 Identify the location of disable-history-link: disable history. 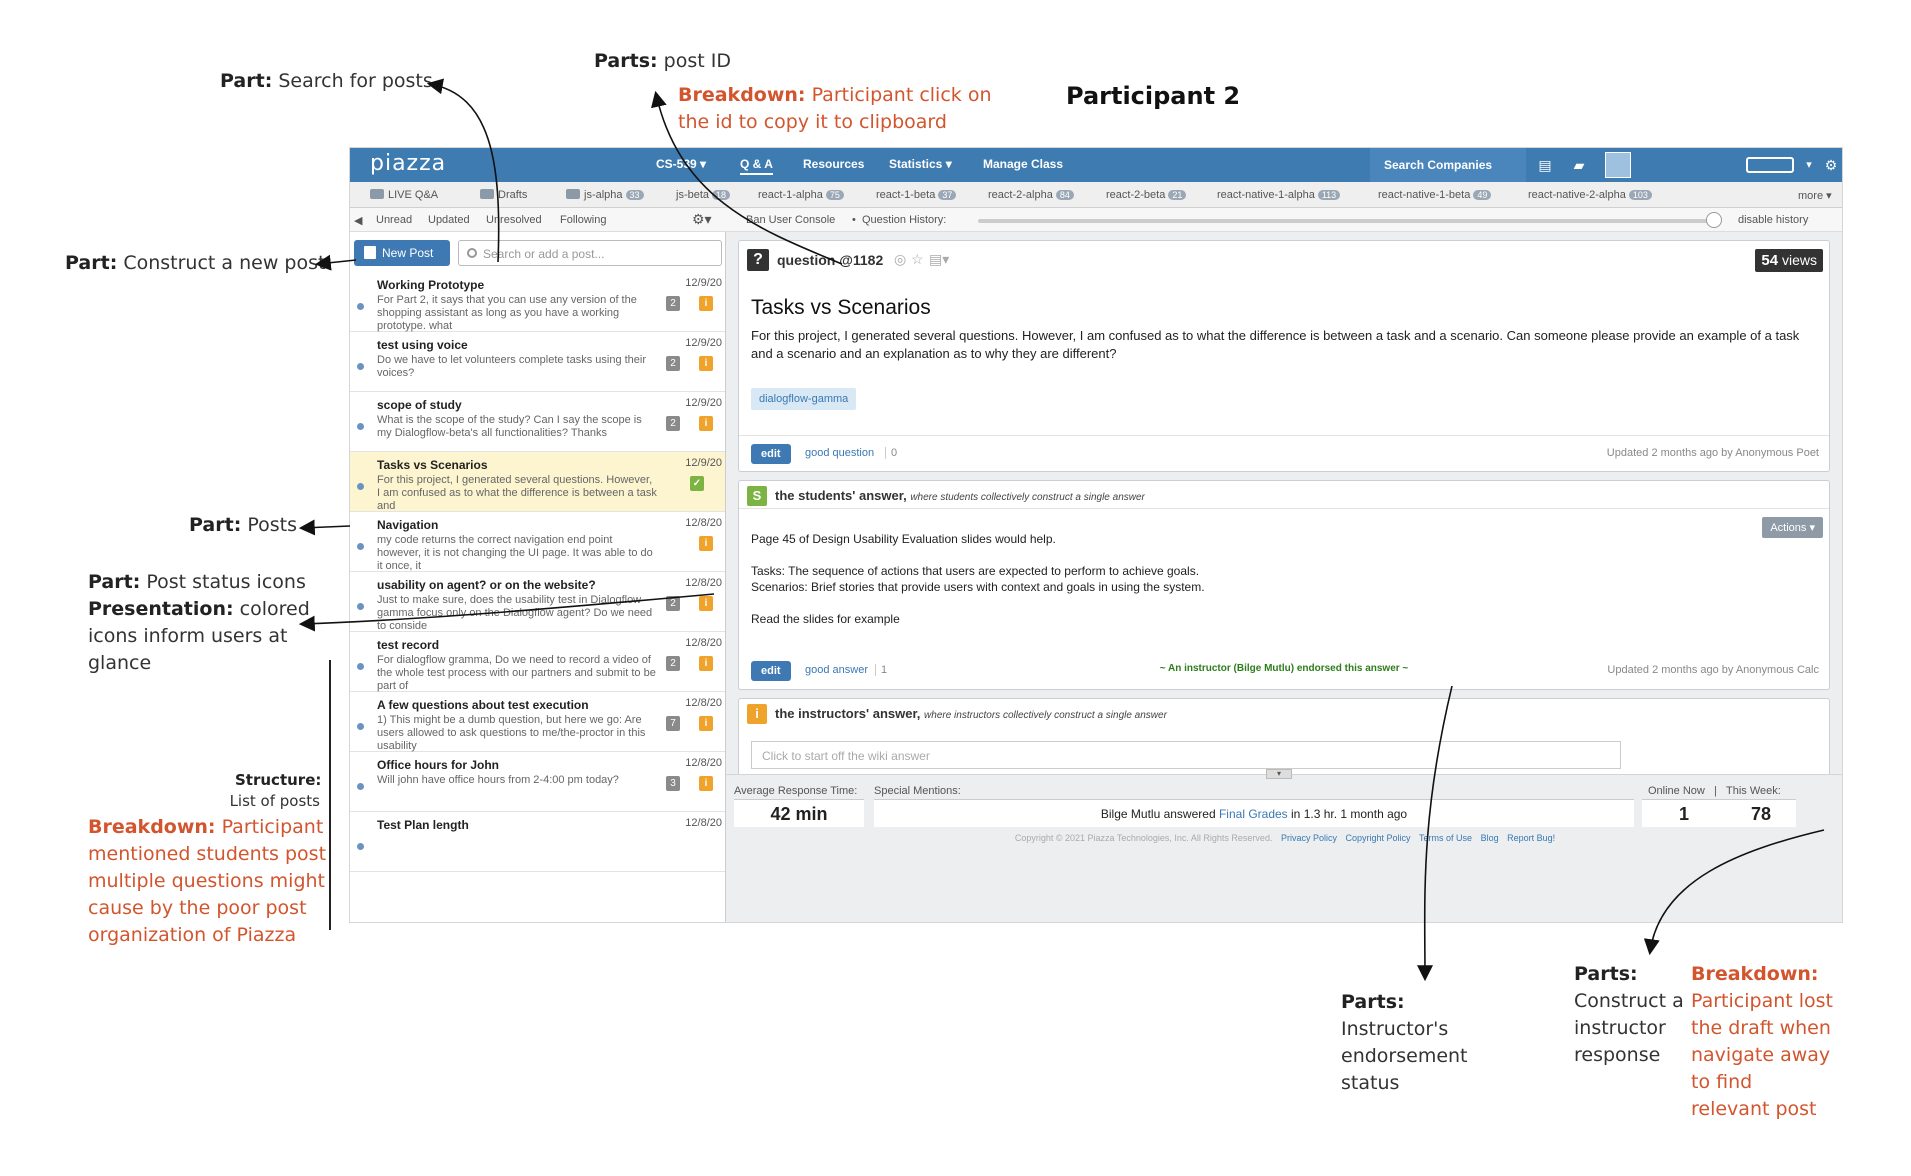
(1773, 220).